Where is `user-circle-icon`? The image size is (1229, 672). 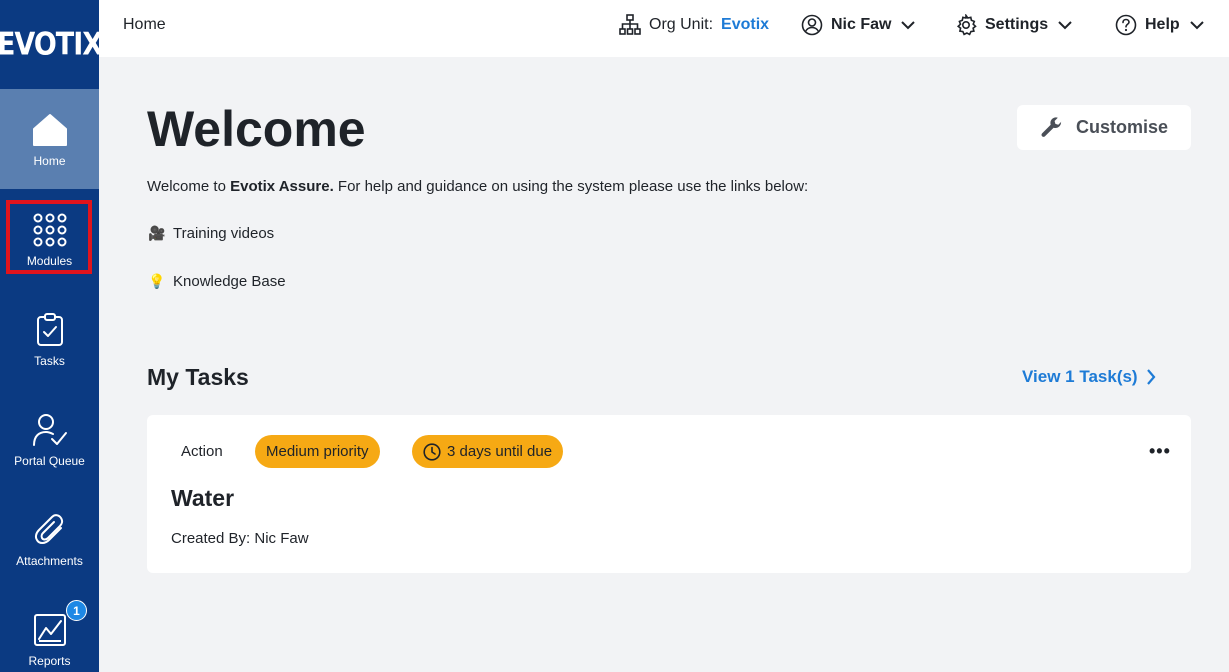 user-circle-icon is located at coordinates (812, 25).